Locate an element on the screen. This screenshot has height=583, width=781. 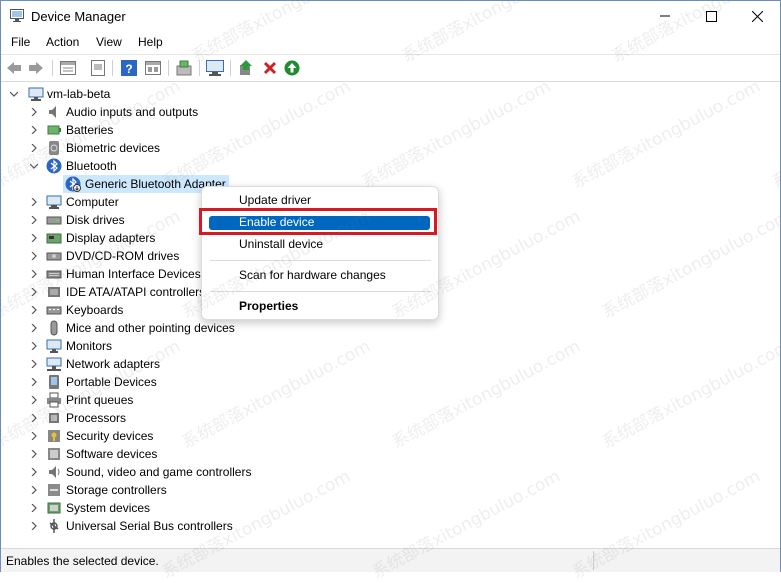
storage-icon is located at coordinates (54, 490).